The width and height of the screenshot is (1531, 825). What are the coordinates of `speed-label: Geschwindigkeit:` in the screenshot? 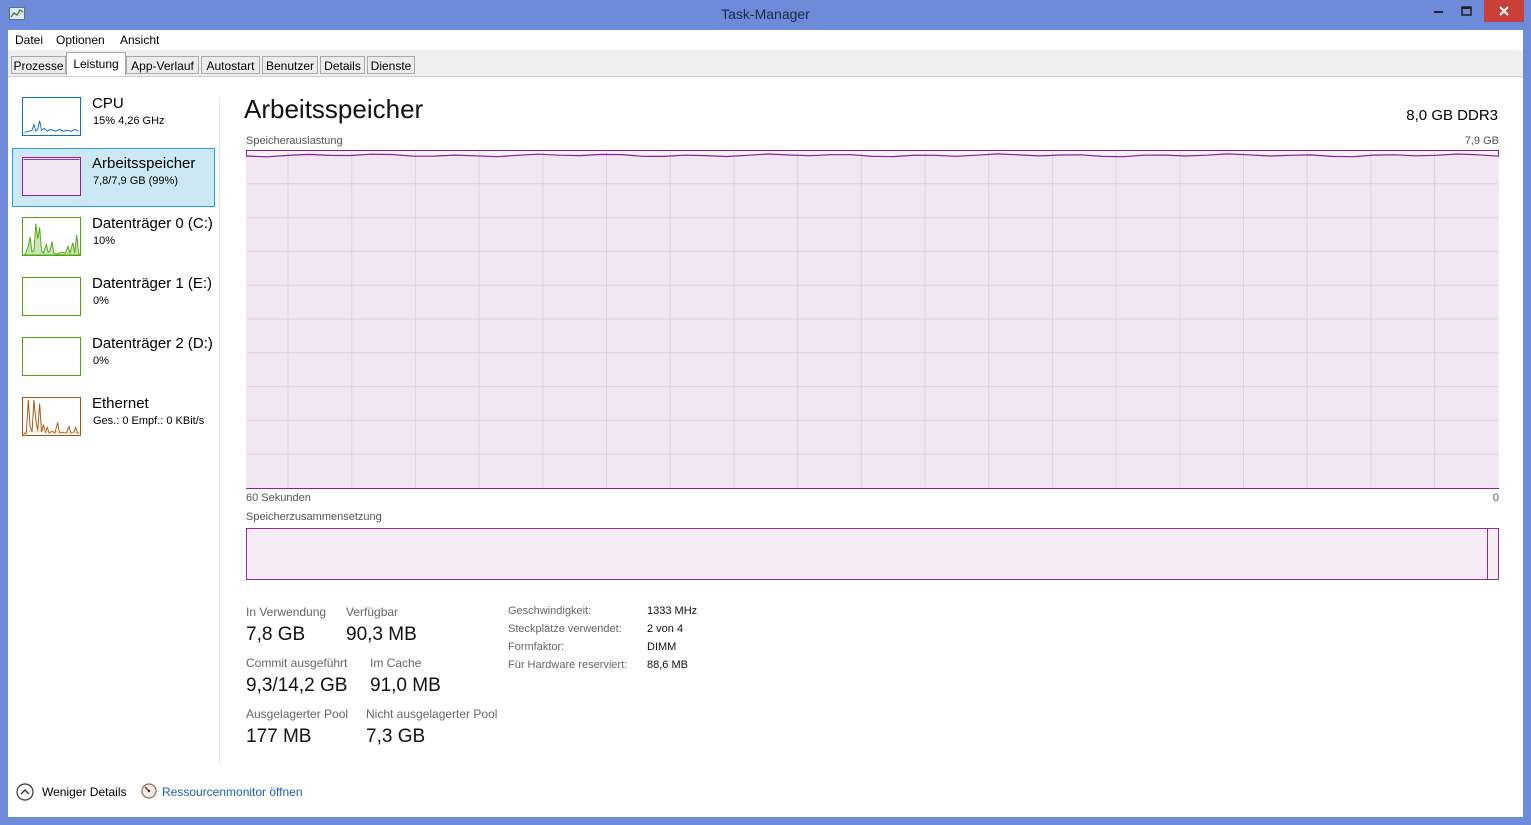 It's located at (550, 611).